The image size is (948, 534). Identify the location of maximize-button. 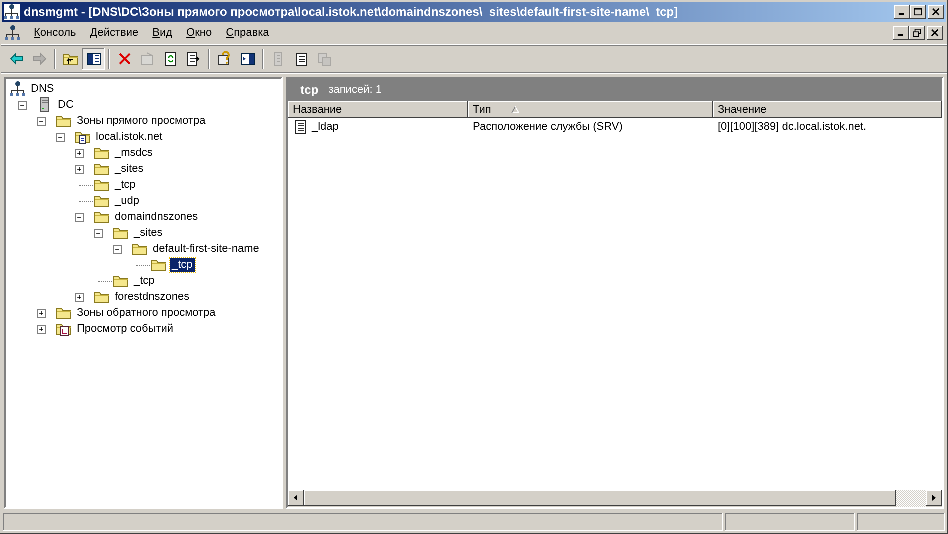
(918, 12).